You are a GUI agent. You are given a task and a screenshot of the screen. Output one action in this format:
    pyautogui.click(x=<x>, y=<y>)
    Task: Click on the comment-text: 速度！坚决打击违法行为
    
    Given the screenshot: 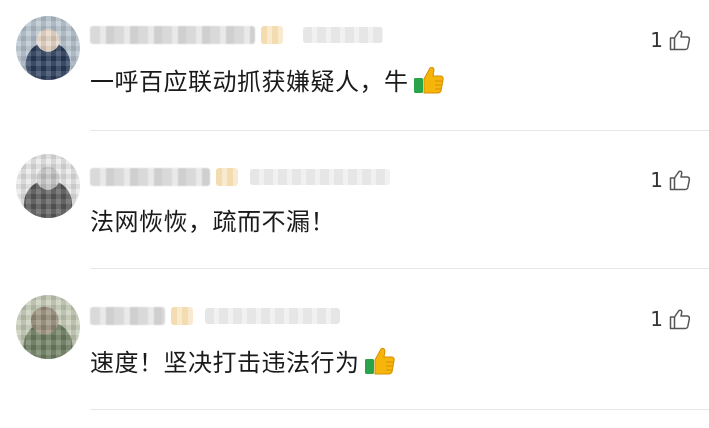 What is the action you would take?
    pyautogui.click(x=225, y=363)
    